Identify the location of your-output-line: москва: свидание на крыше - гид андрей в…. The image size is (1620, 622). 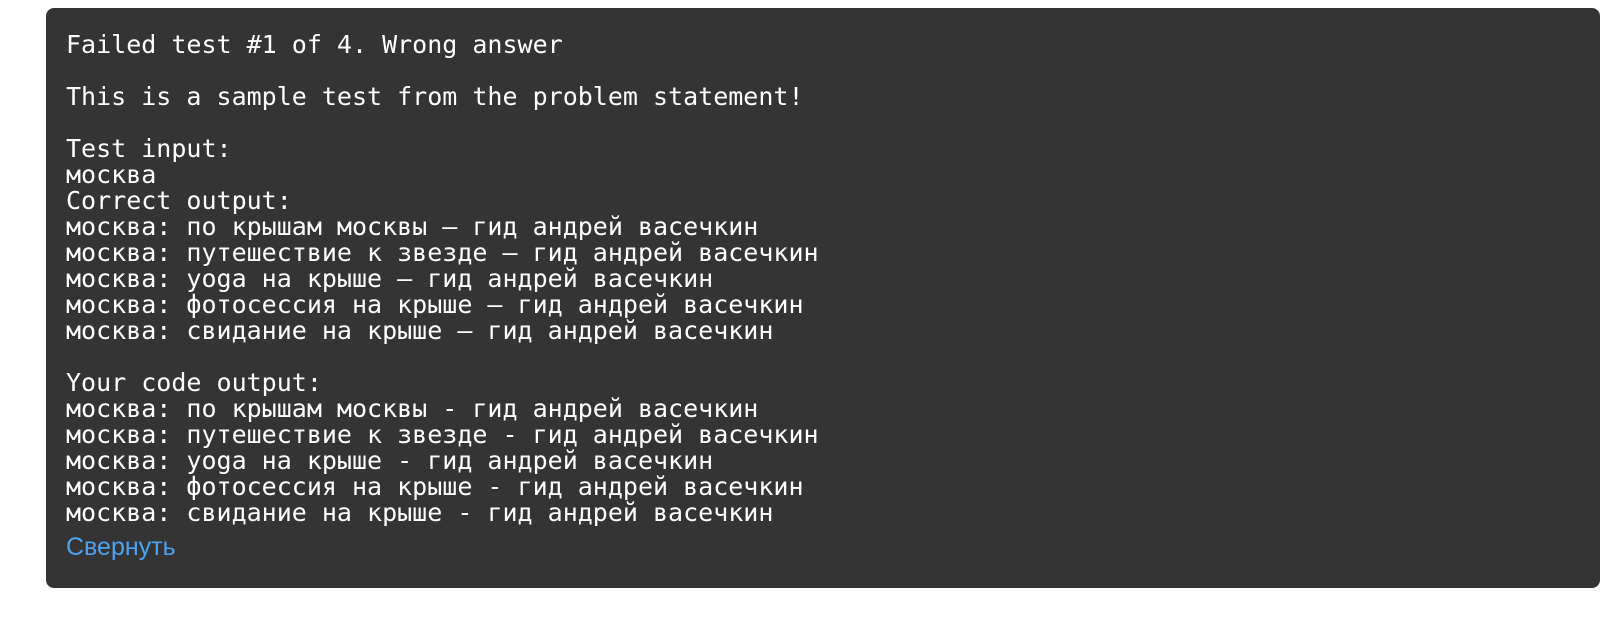
(420, 512).